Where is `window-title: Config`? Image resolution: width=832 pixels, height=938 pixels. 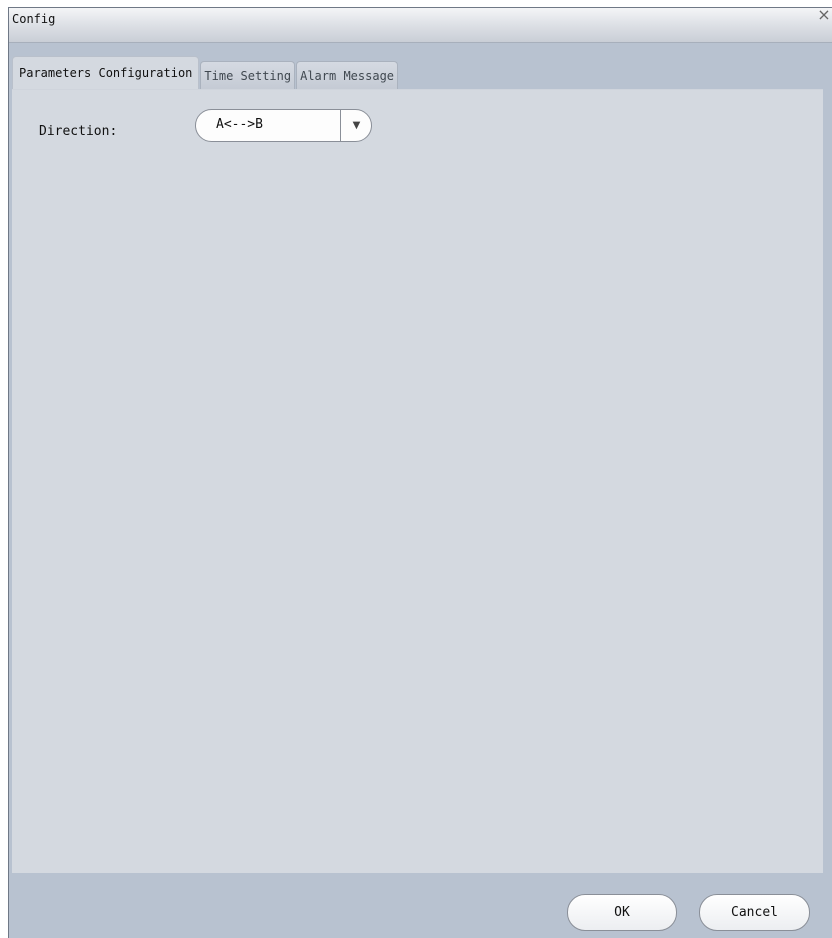
window-title: Config is located at coordinates (34, 19).